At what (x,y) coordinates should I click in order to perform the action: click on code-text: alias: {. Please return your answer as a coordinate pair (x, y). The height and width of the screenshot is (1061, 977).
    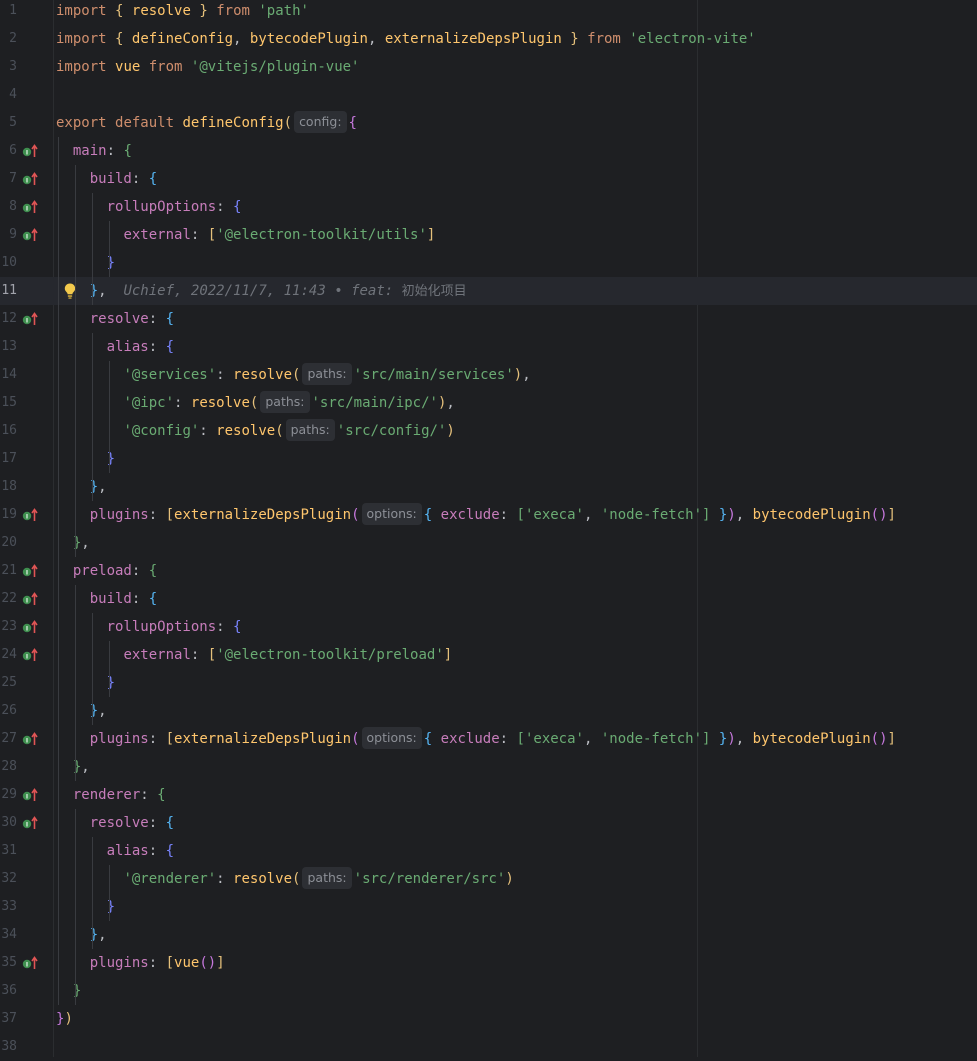
    Looking at the image, I should click on (115, 347).